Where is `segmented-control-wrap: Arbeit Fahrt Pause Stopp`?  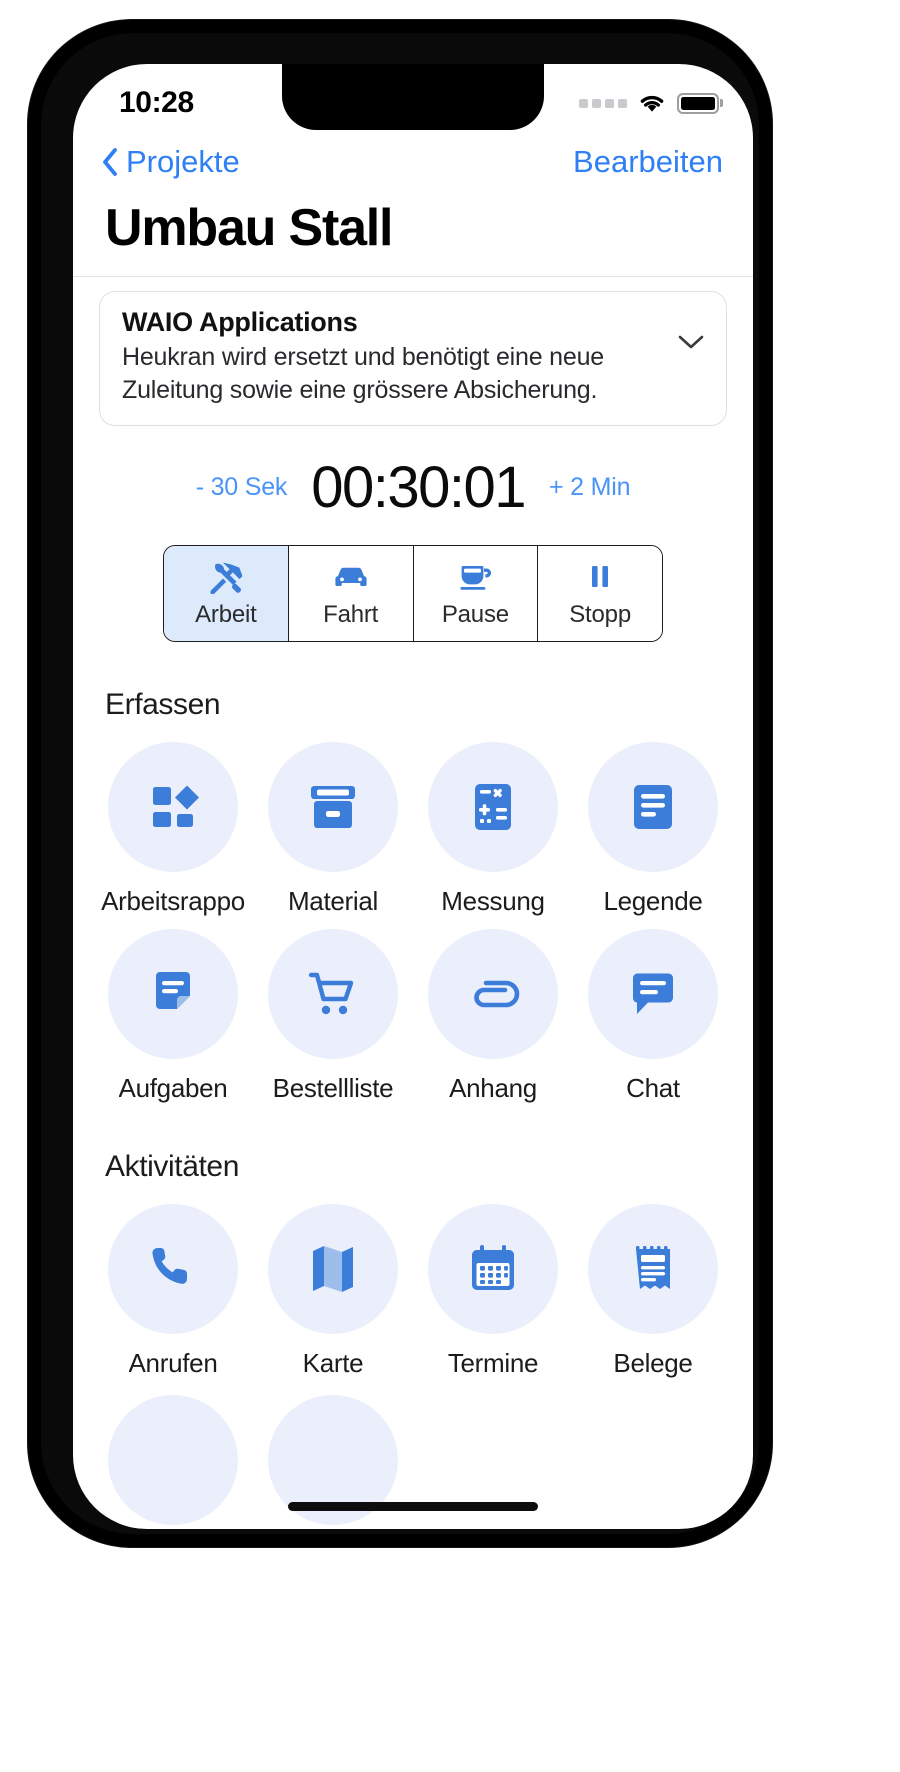
segmented-control-wrap: Arbeit Fahrt Pause Stopp is located at coordinates (413, 593).